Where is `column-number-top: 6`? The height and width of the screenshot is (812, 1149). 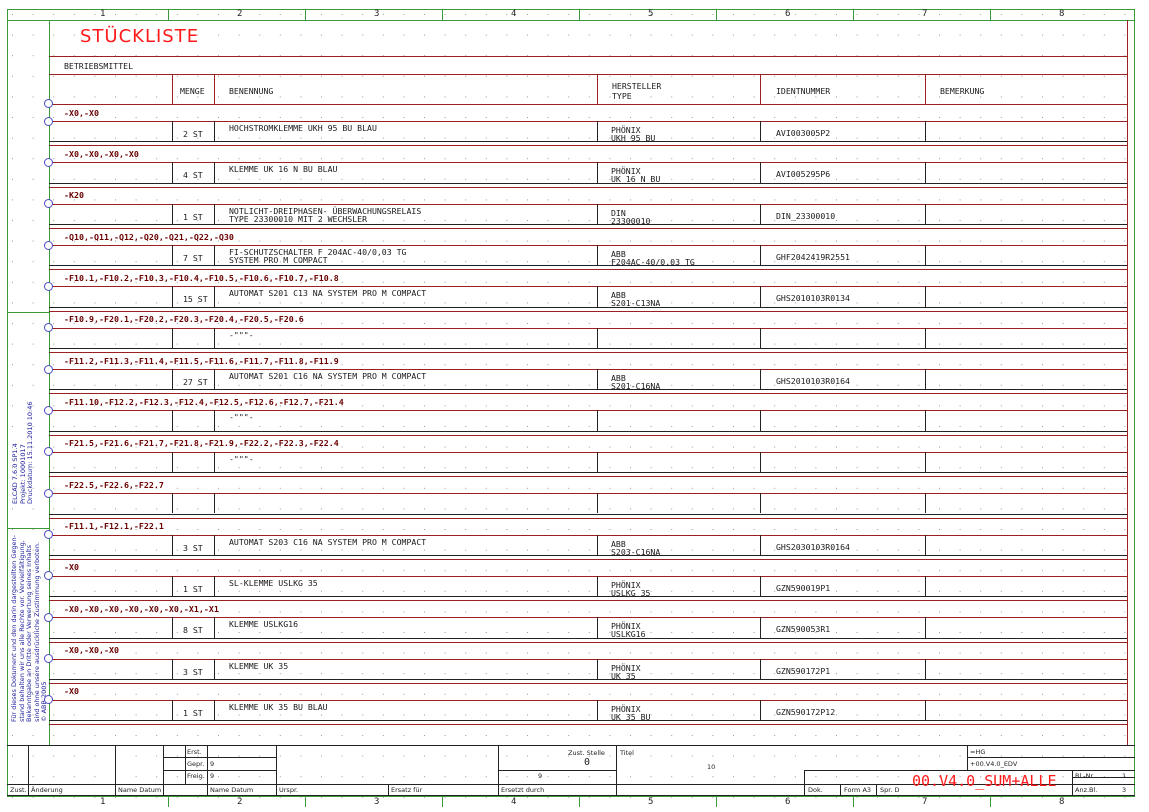 column-number-top: 6 is located at coordinates (788, 14).